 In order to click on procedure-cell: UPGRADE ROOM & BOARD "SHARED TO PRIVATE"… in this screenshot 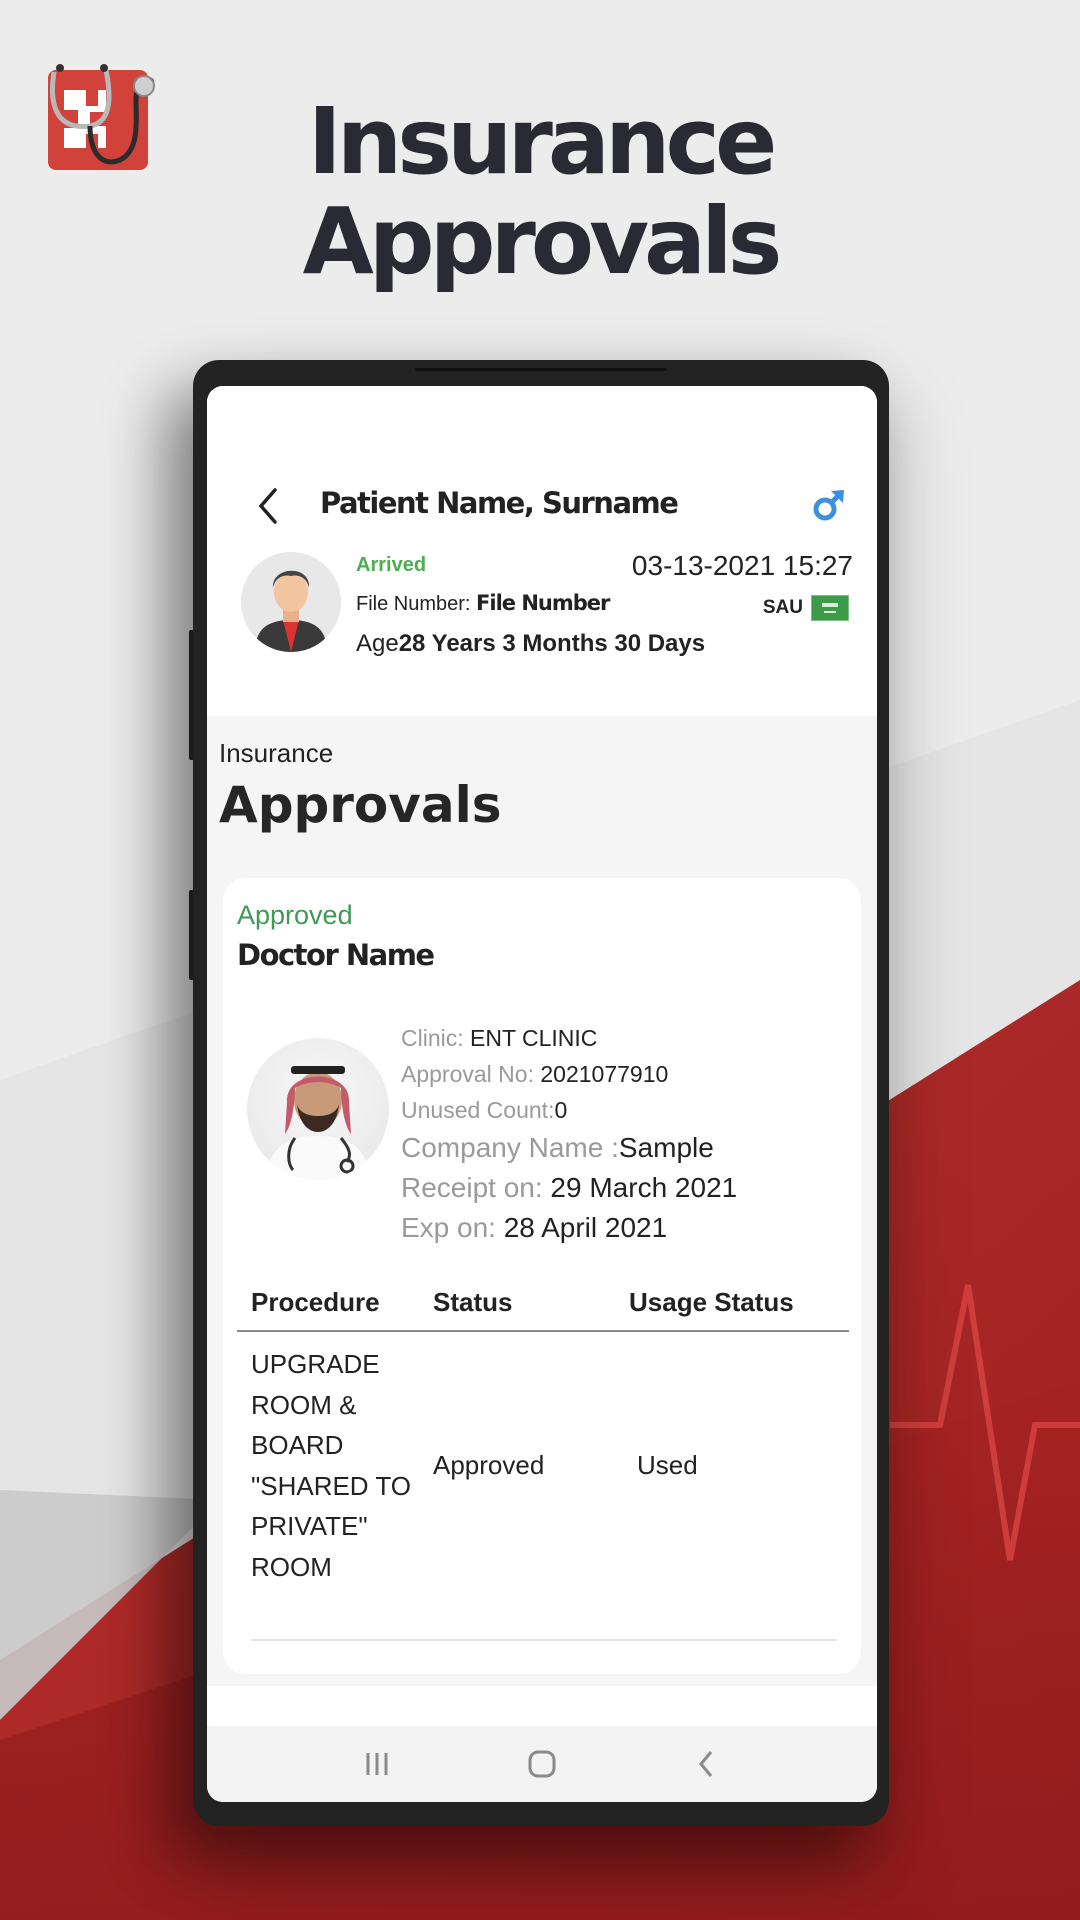, I will do `click(335, 1465)`.